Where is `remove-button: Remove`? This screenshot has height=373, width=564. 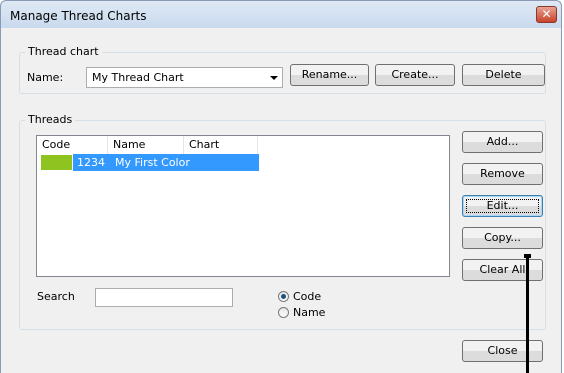
remove-button: Remove is located at coordinates (502, 174).